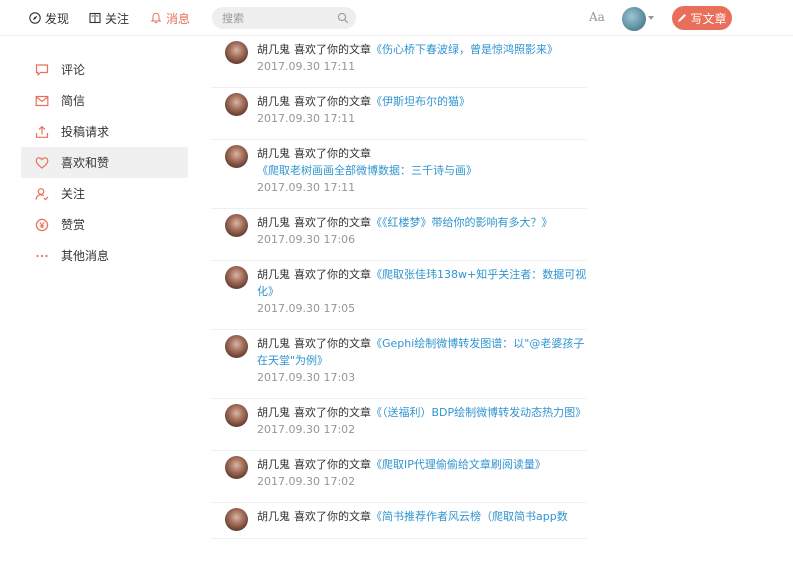 This screenshot has height=579, width=793. Describe the element at coordinates (597, 17) in the screenshot. I see `font-size-toggle: Aa` at that location.